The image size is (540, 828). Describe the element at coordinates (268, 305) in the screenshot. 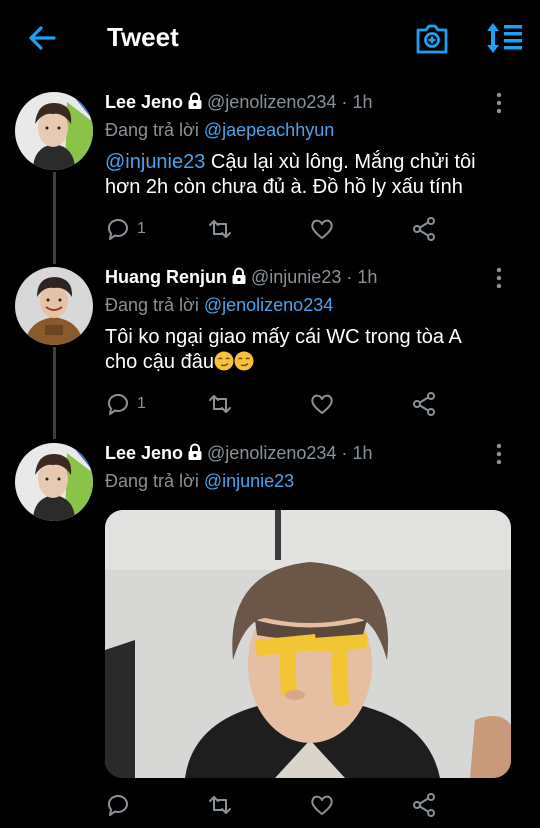

I see `reply-to-link: @jenolizeno234` at that location.